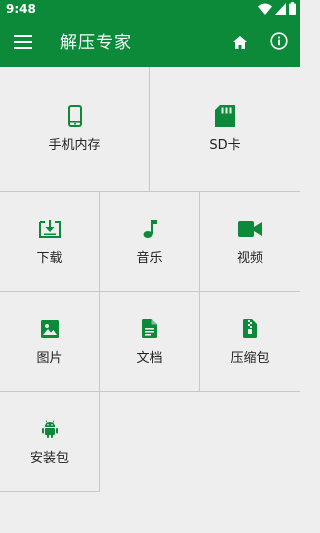 This screenshot has width=320, height=533. I want to click on video-camera-icon, so click(250, 229).